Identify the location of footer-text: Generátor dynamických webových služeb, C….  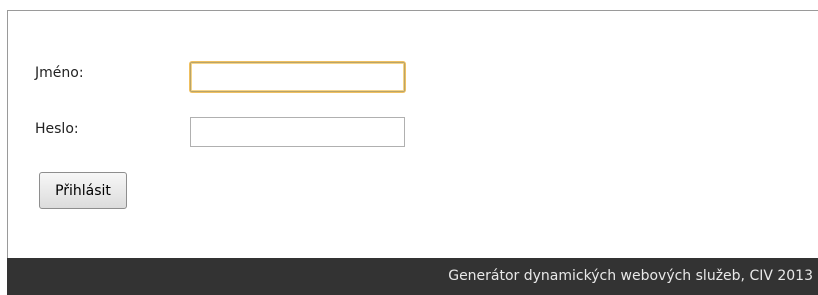
(630, 276).